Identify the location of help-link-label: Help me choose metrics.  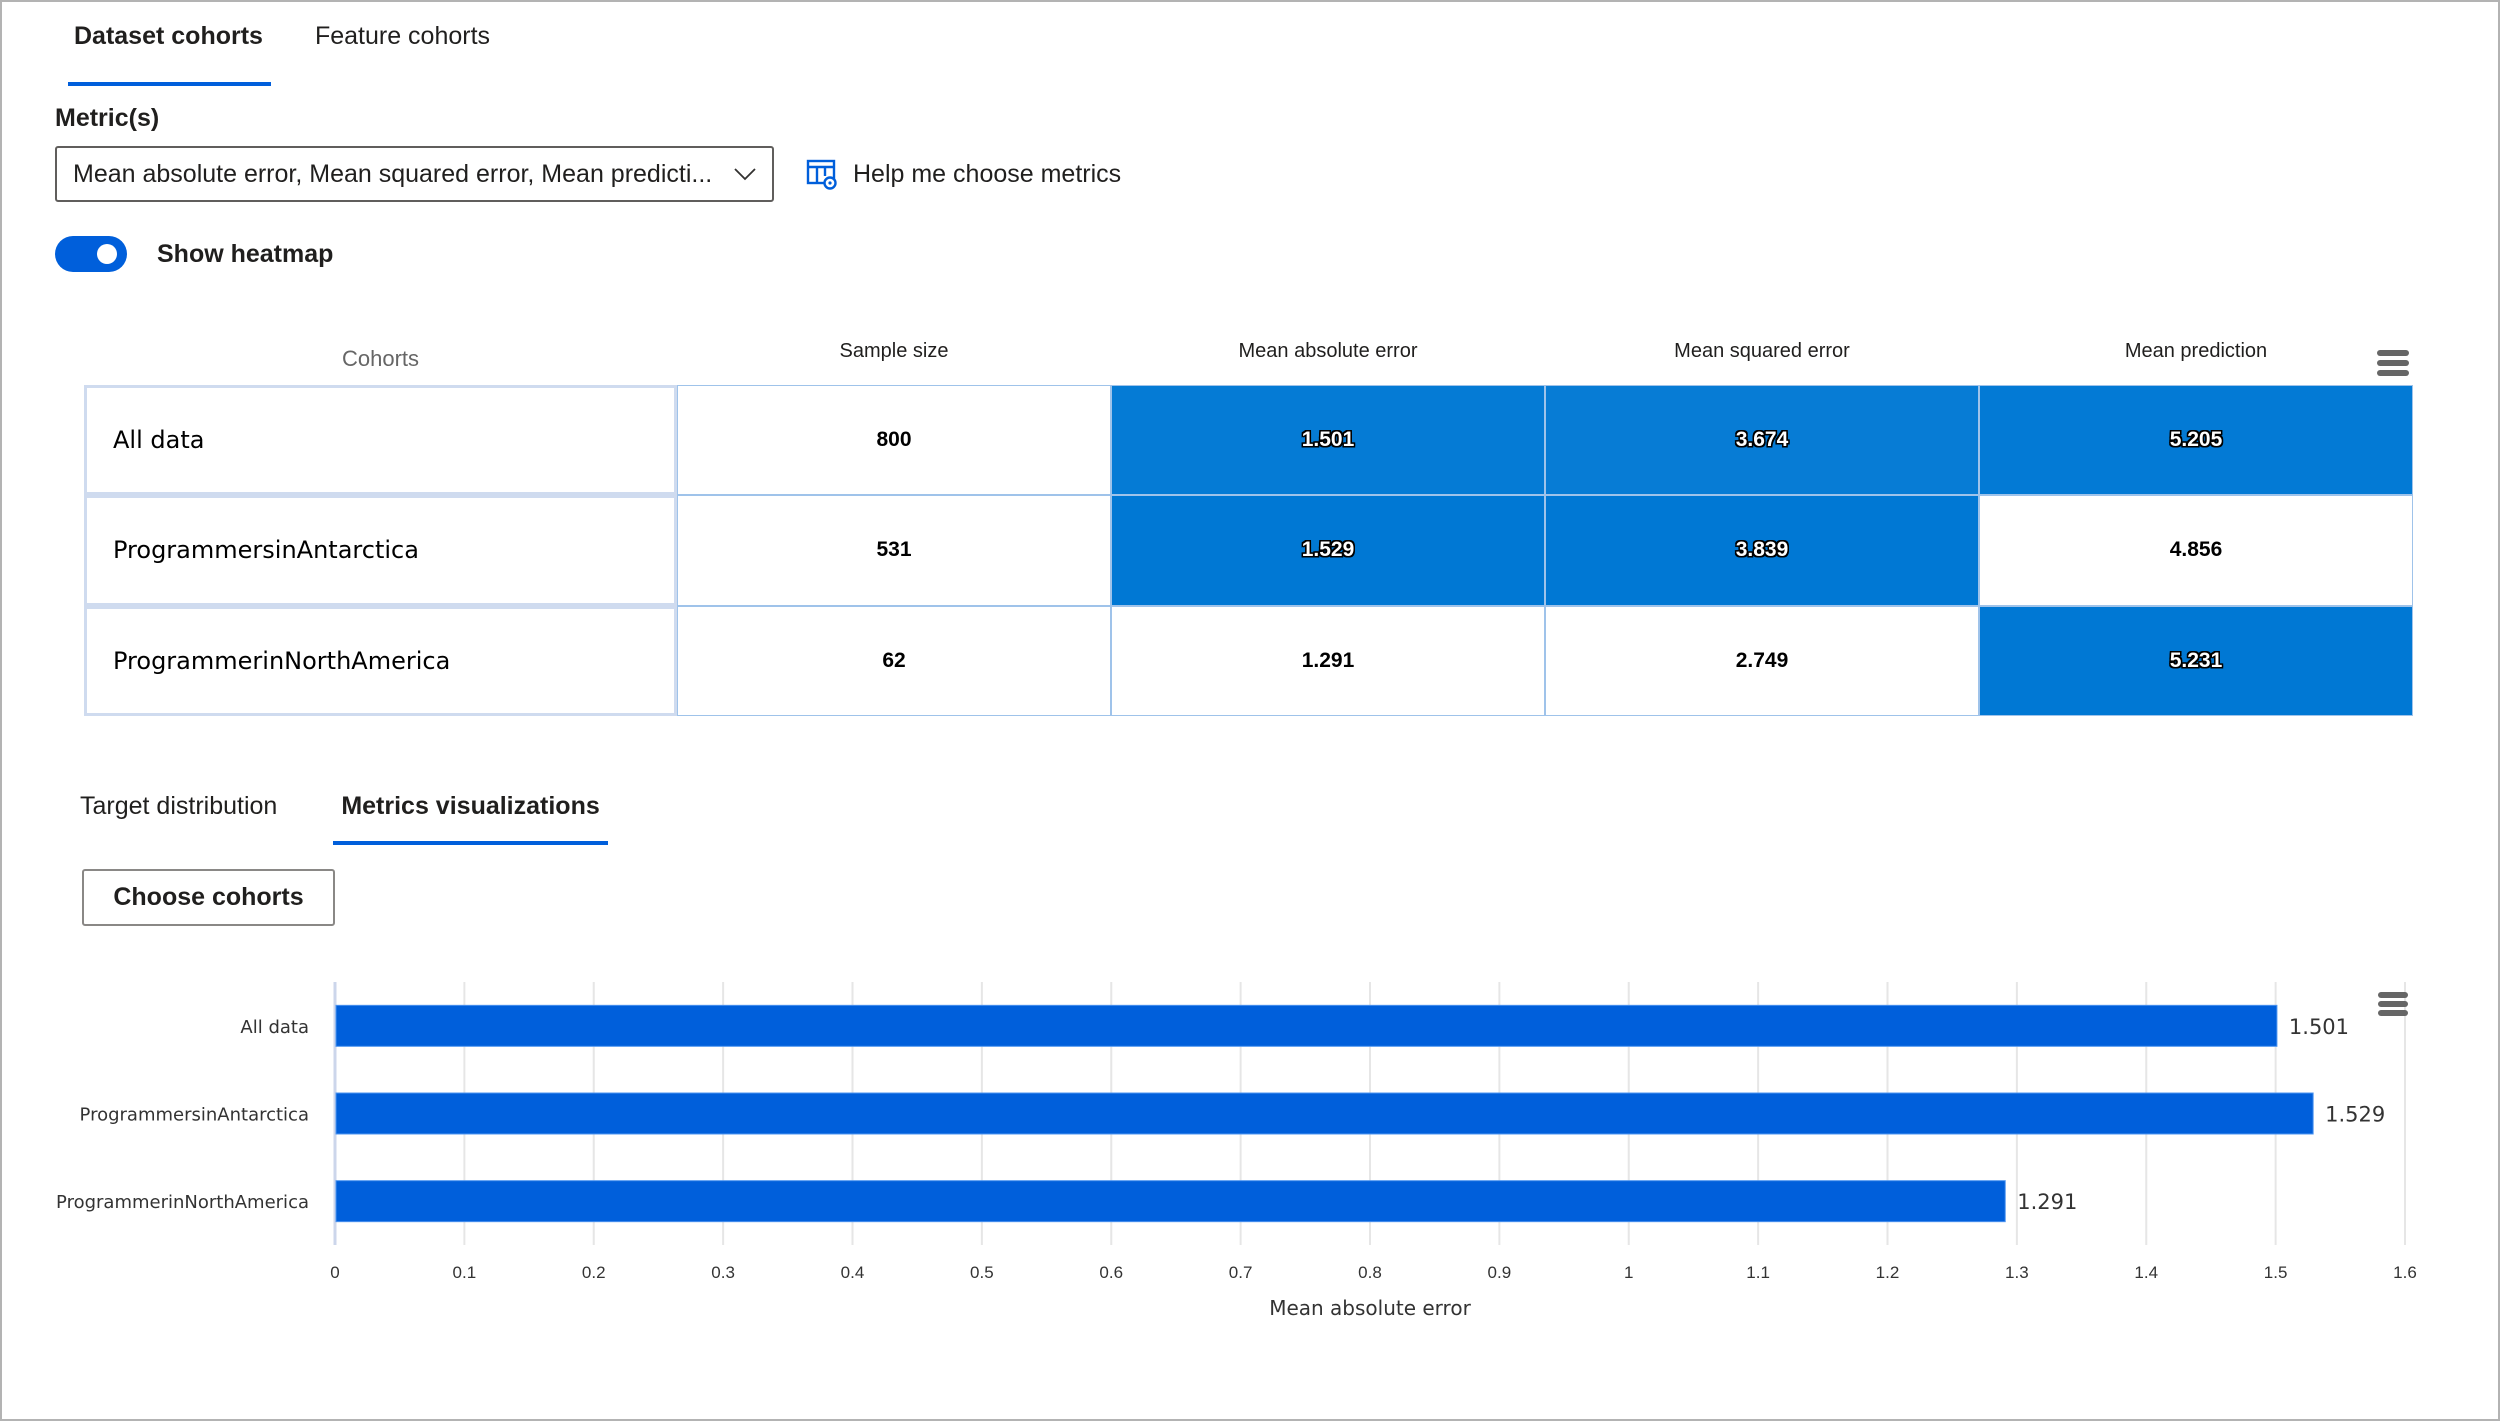
(987, 173).